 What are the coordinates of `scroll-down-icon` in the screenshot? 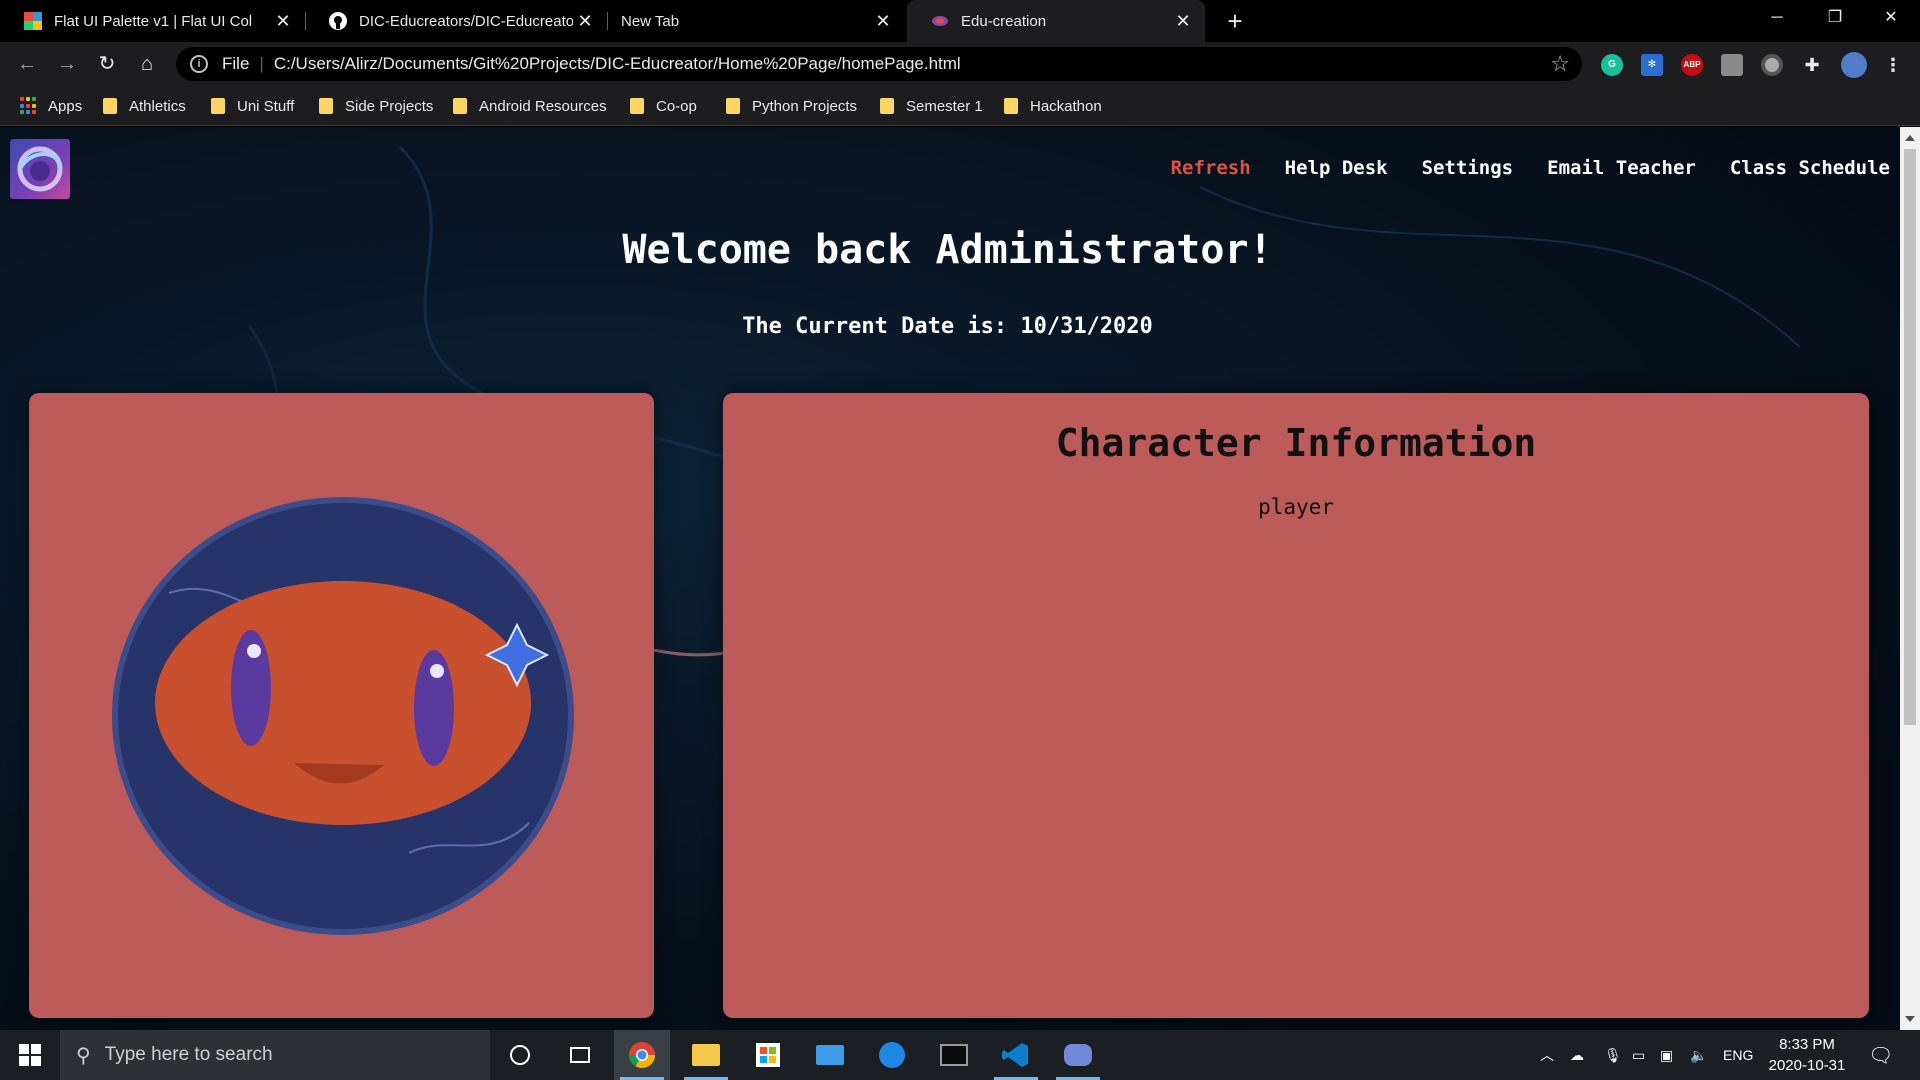 It's located at (1910, 1019).